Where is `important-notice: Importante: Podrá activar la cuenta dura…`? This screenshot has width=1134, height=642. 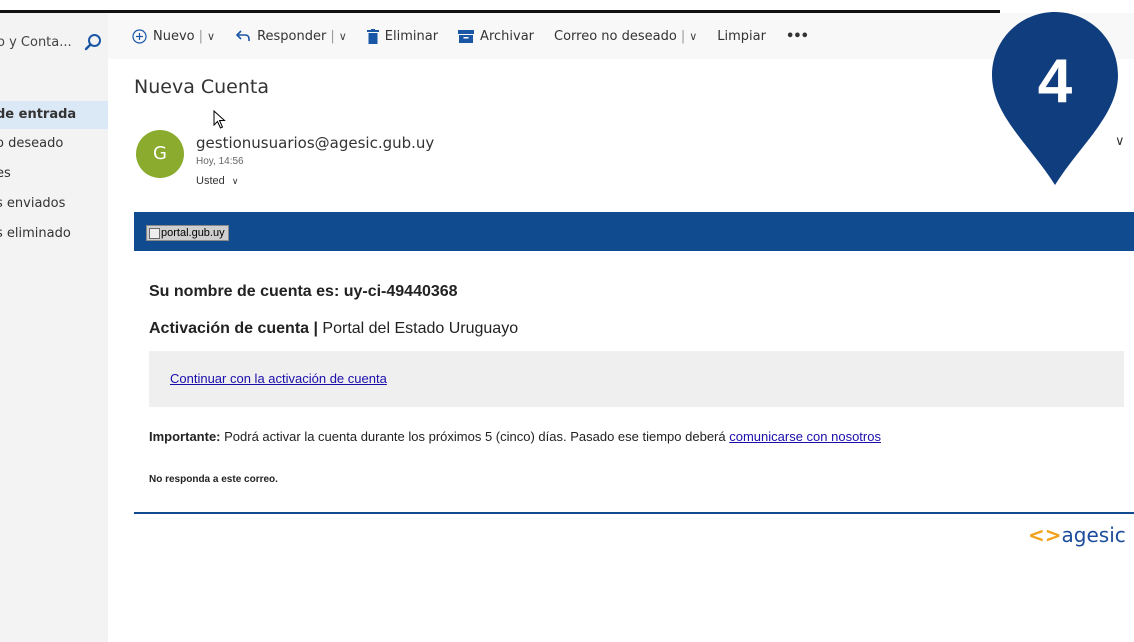 important-notice: Importante: Podrá activar la cuenta dura… is located at coordinates (515, 436).